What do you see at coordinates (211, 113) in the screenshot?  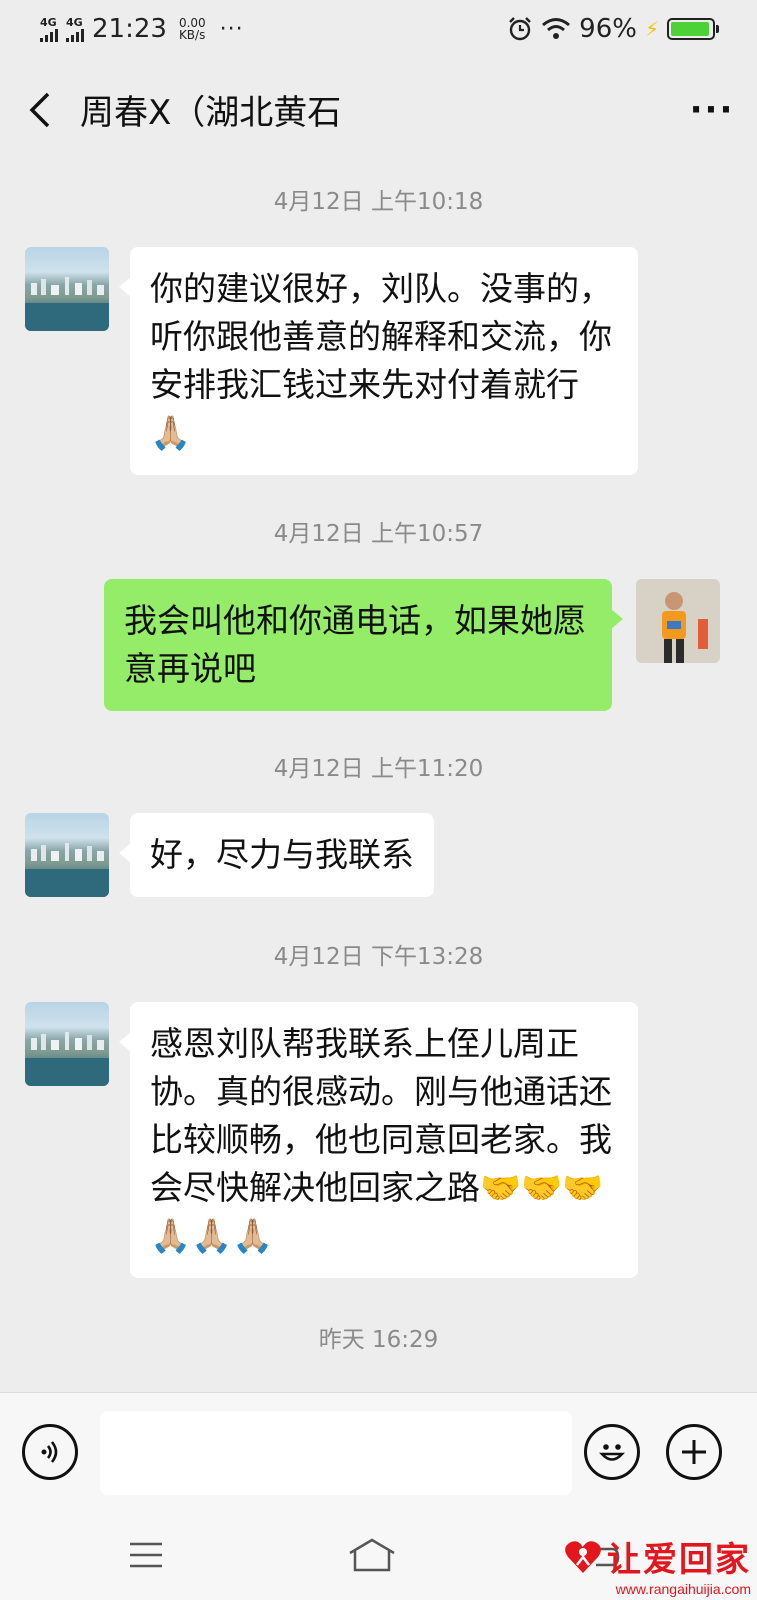 I see `chat-title: 周春X（湖北黄石` at bounding box center [211, 113].